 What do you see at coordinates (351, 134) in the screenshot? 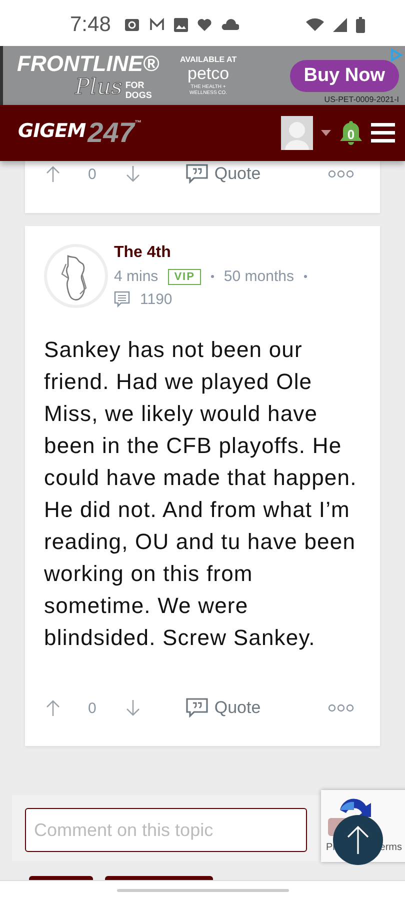
I see `notification-count: 0` at bounding box center [351, 134].